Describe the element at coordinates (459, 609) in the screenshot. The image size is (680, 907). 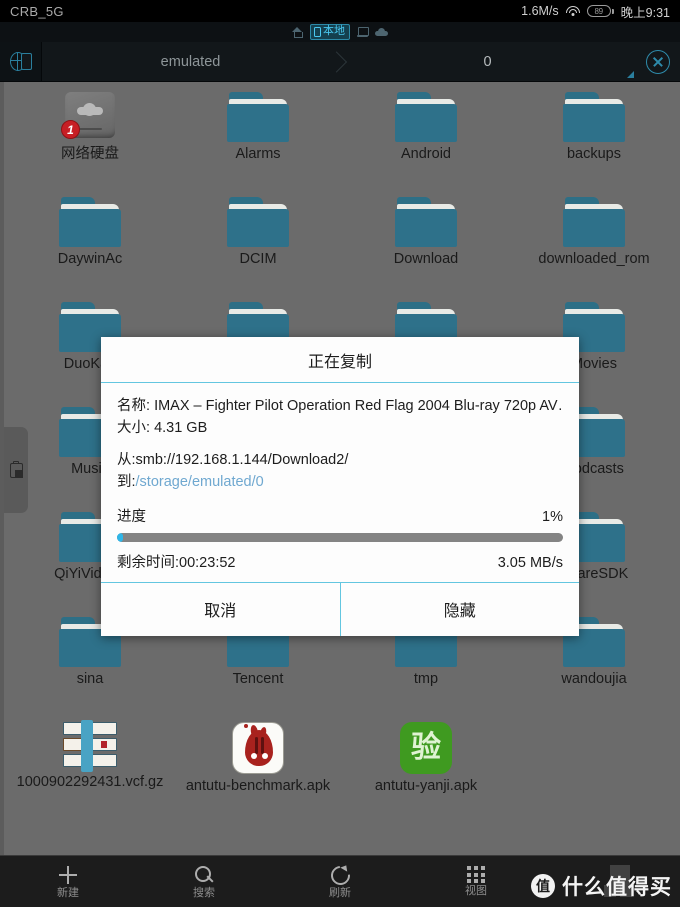
I see `hide-button: 隐藏` at that location.